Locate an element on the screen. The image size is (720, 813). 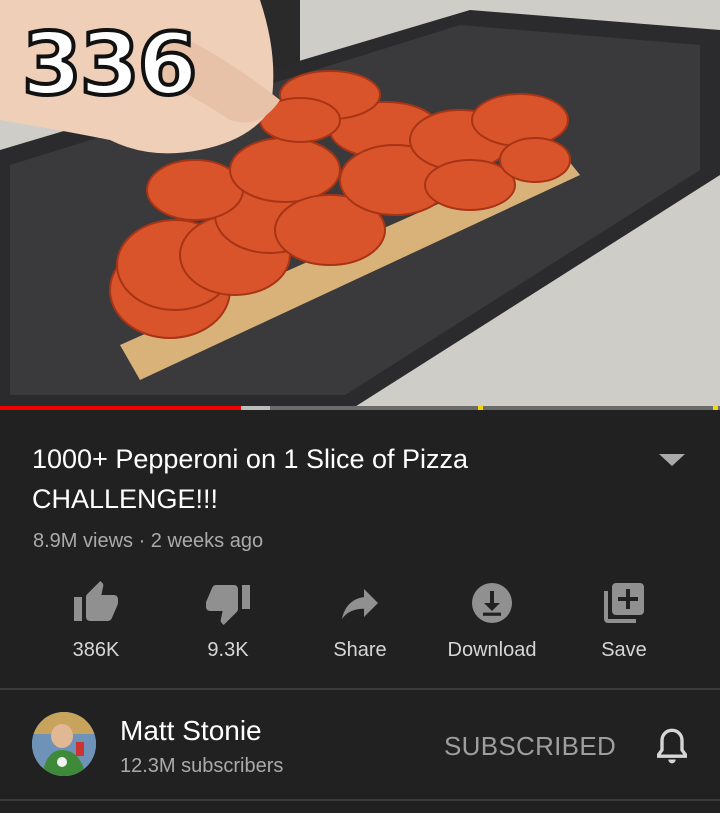
share-label: Share is located at coordinates (360, 650).